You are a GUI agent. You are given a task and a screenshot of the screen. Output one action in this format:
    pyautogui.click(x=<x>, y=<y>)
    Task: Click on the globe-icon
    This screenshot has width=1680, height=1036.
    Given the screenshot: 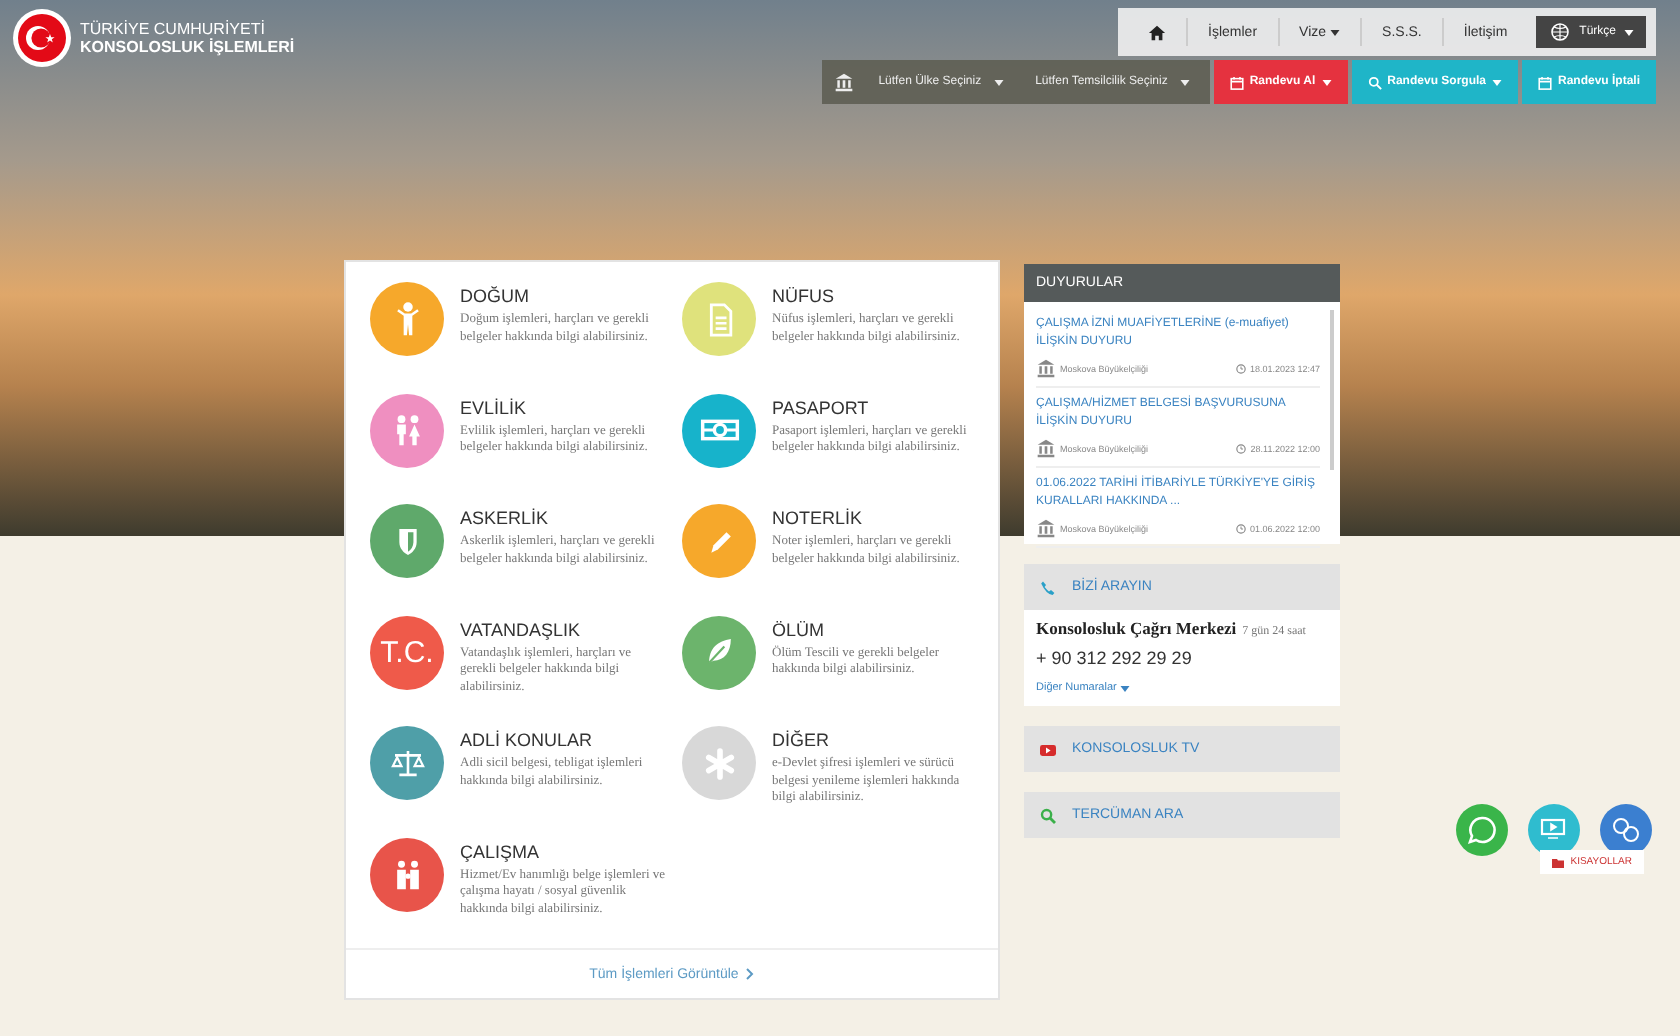 What is the action you would take?
    pyautogui.click(x=1559, y=32)
    